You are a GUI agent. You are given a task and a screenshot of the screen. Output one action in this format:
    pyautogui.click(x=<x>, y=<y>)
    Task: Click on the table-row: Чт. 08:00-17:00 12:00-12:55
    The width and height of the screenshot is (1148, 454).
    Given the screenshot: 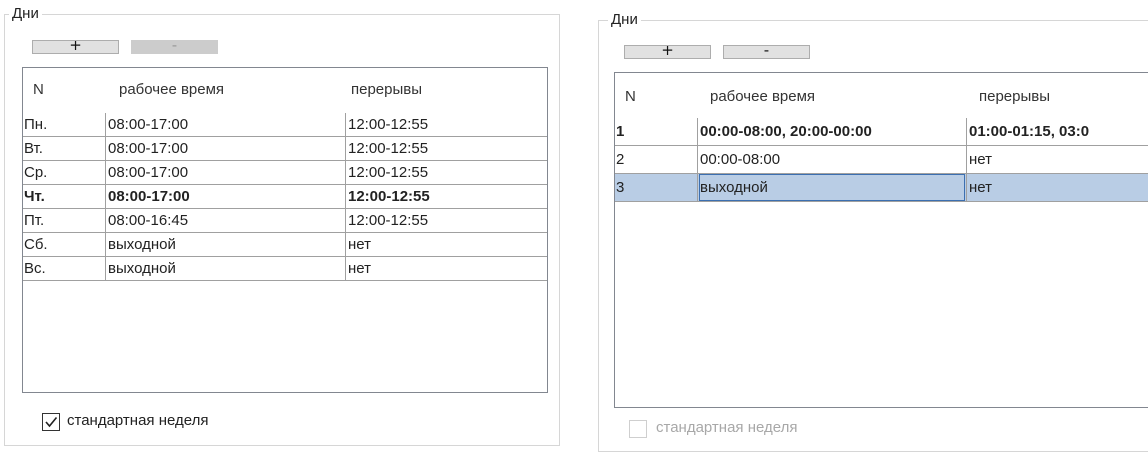 What is the action you would take?
    pyautogui.click(x=285, y=197)
    